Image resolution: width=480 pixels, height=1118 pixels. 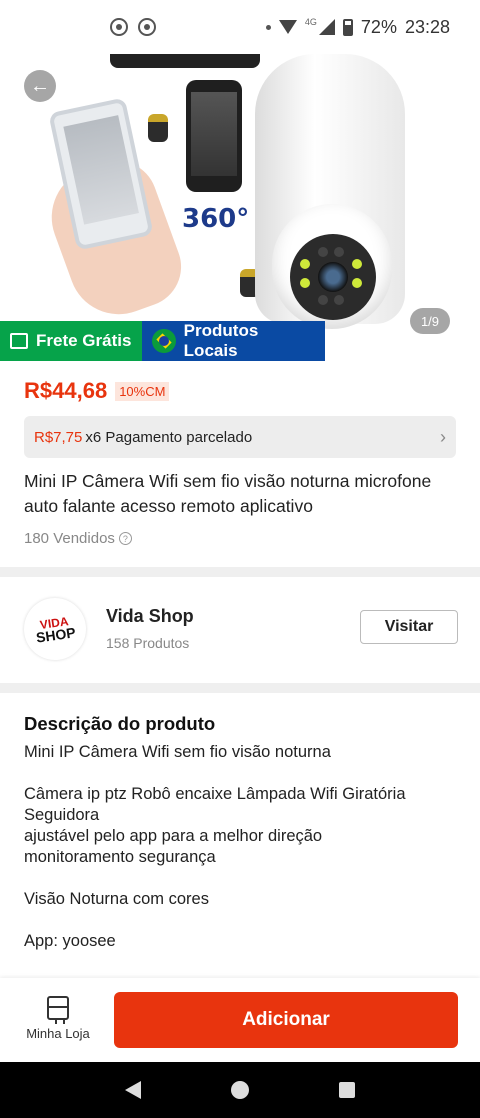 I want to click on shop-logo: VIDA SHOP, so click(x=55, y=629).